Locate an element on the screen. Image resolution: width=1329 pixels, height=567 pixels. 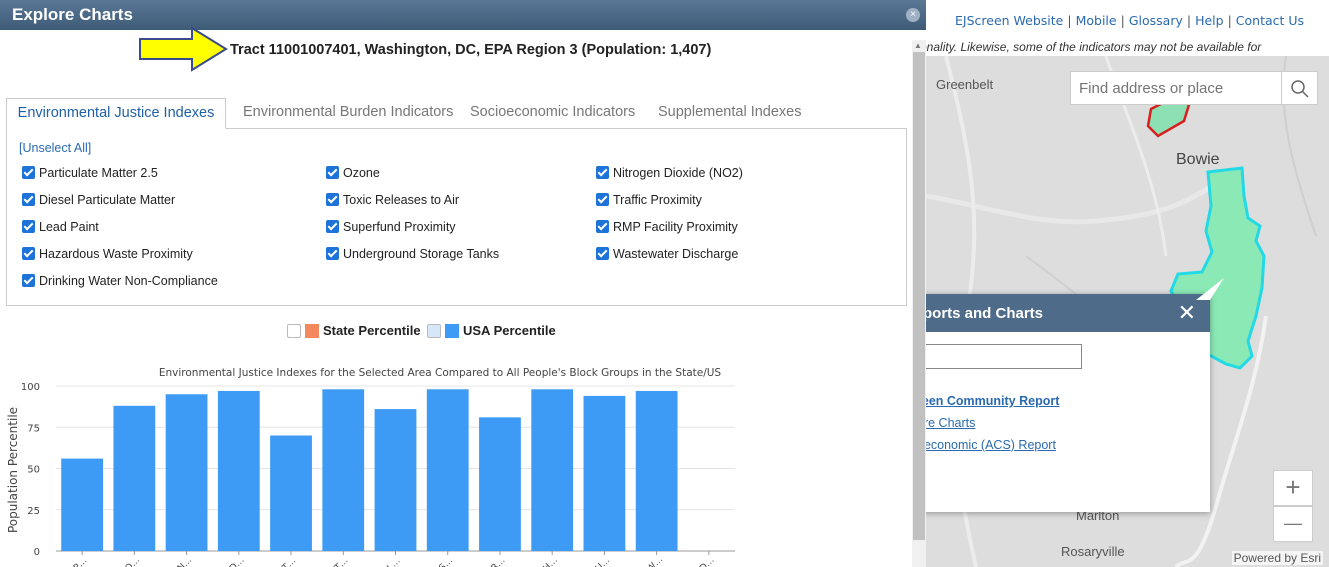
dialog-close-icon: × is located at coordinates (913, 15).